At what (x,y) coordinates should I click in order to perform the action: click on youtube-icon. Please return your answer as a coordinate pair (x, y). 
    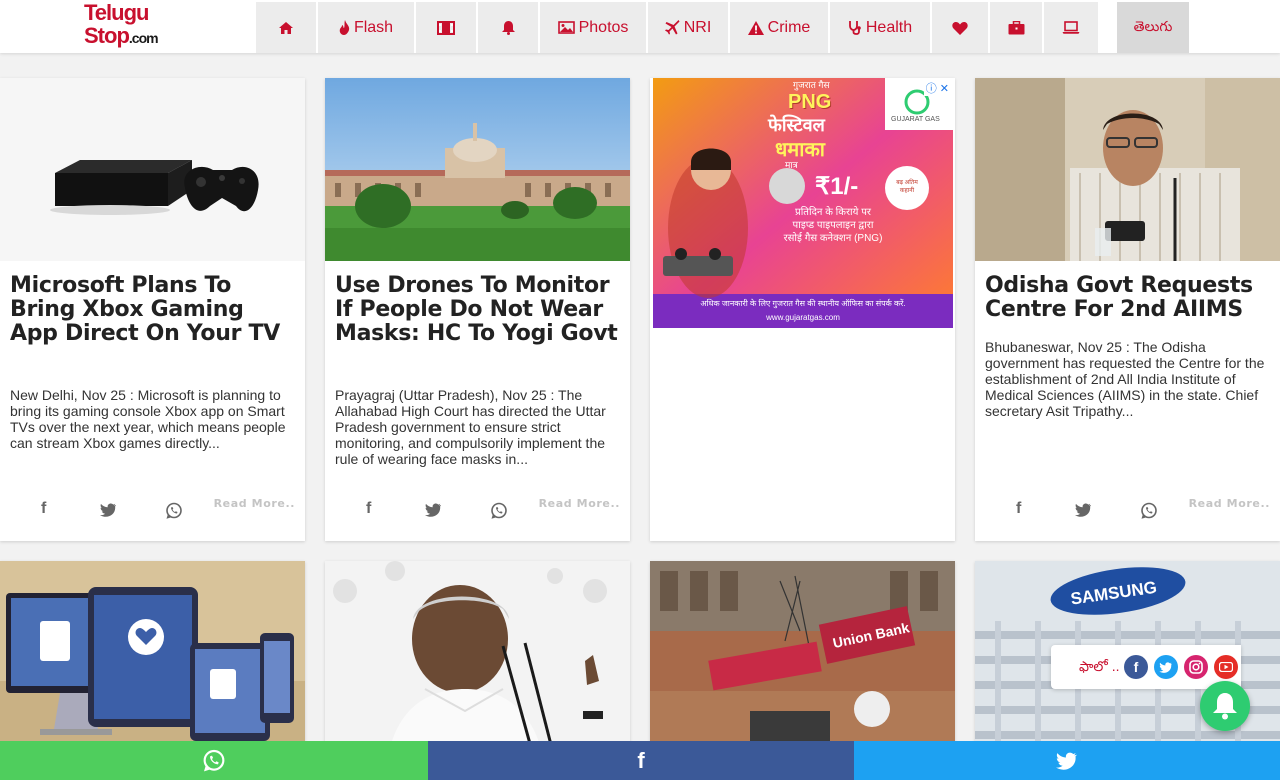
    Looking at the image, I should click on (1226, 667).